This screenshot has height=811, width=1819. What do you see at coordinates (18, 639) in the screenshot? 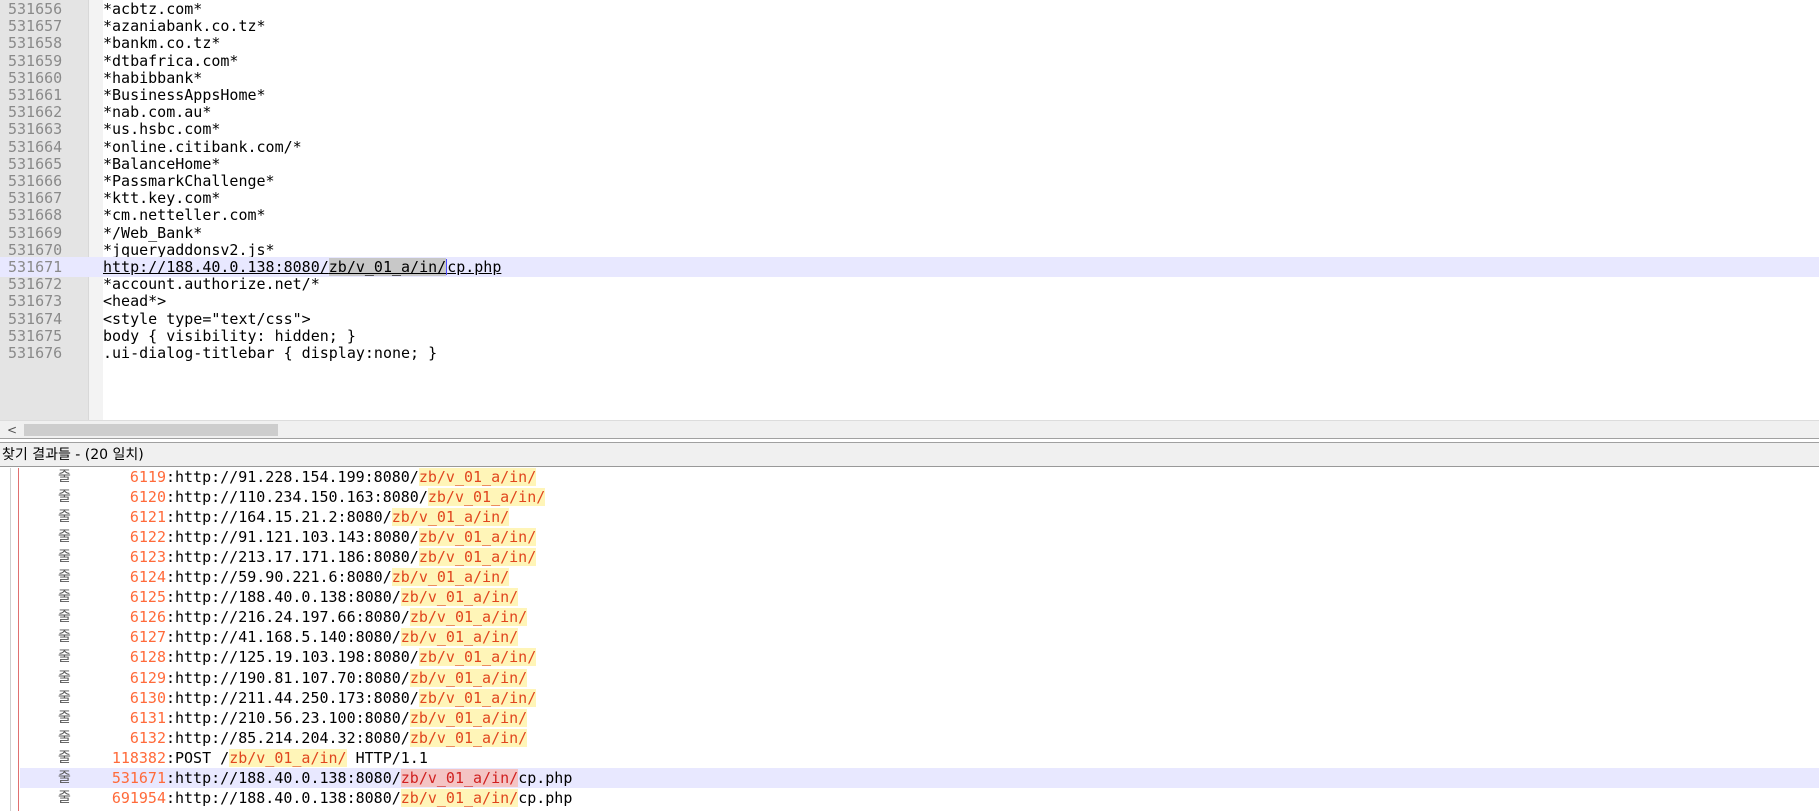
I see `fold-marker-line` at bounding box center [18, 639].